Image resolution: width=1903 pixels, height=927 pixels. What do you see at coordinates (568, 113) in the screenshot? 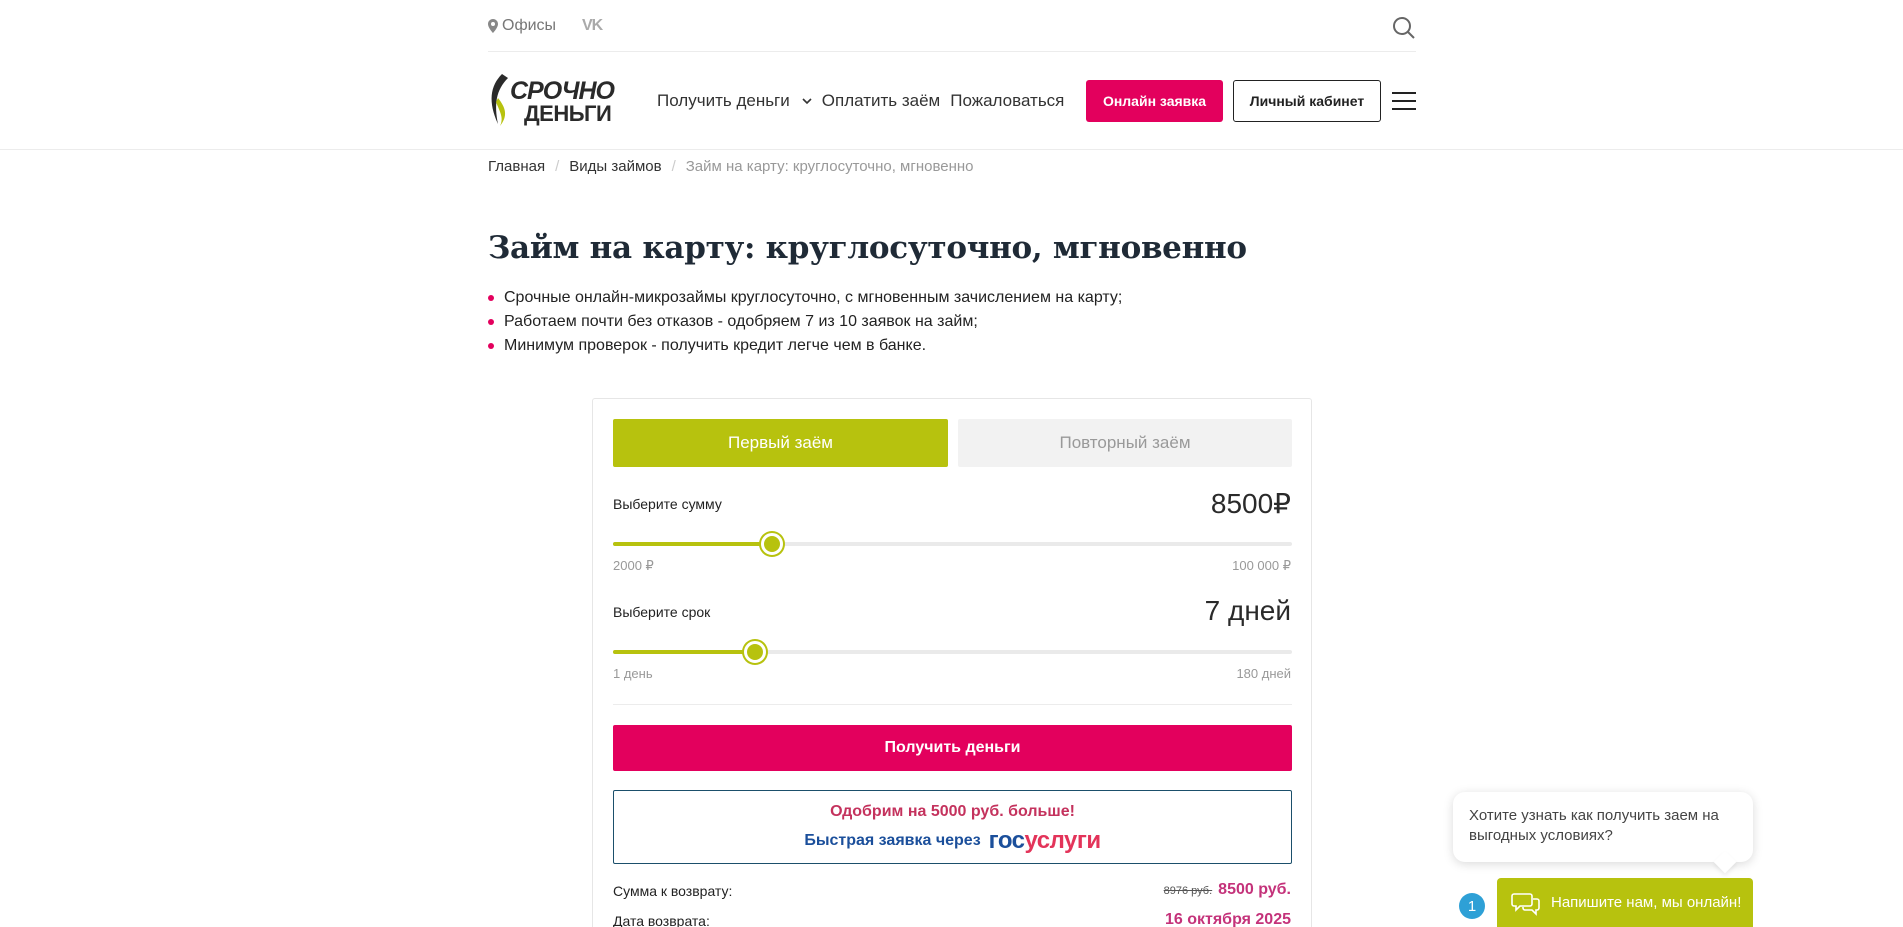
I see `logo-line2: ДЕНЬГИ` at bounding box center [568, 113].